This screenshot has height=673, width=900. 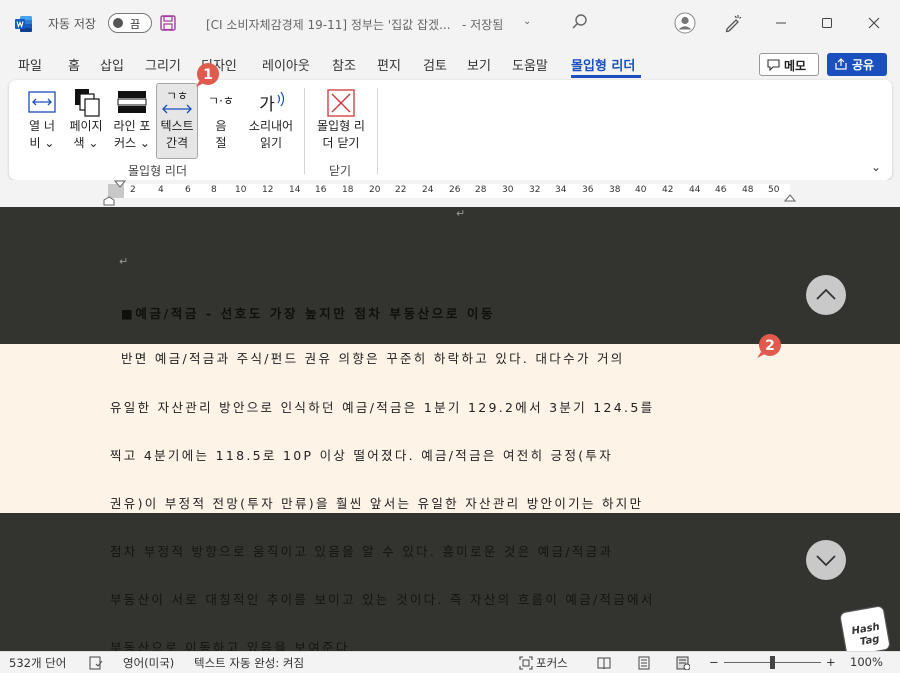 What do you see at coordinates (526, 663) in the screenshot?
I see `focus-icon` at bounding box center [526, 663].